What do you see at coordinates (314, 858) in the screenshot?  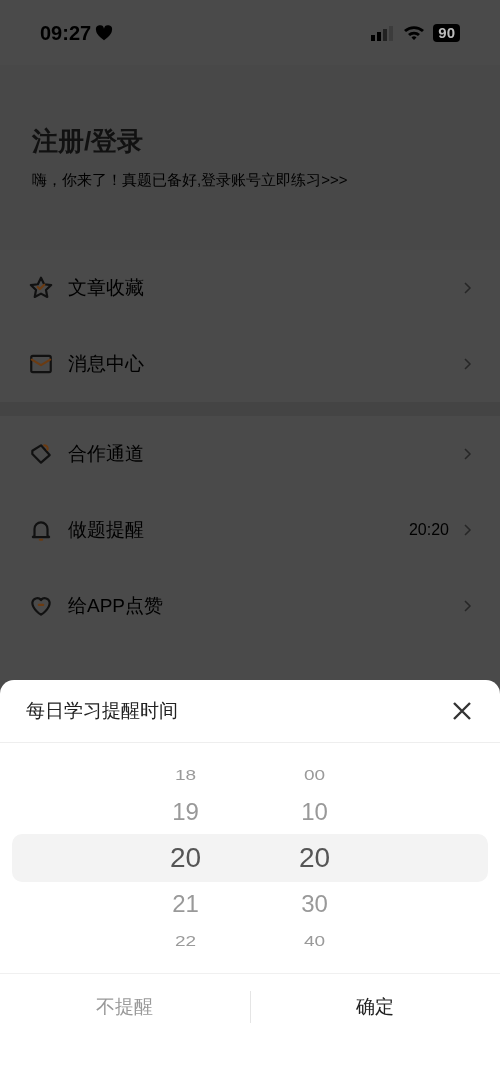 I see `minute-option: 20` at bounding box center [314, 858].